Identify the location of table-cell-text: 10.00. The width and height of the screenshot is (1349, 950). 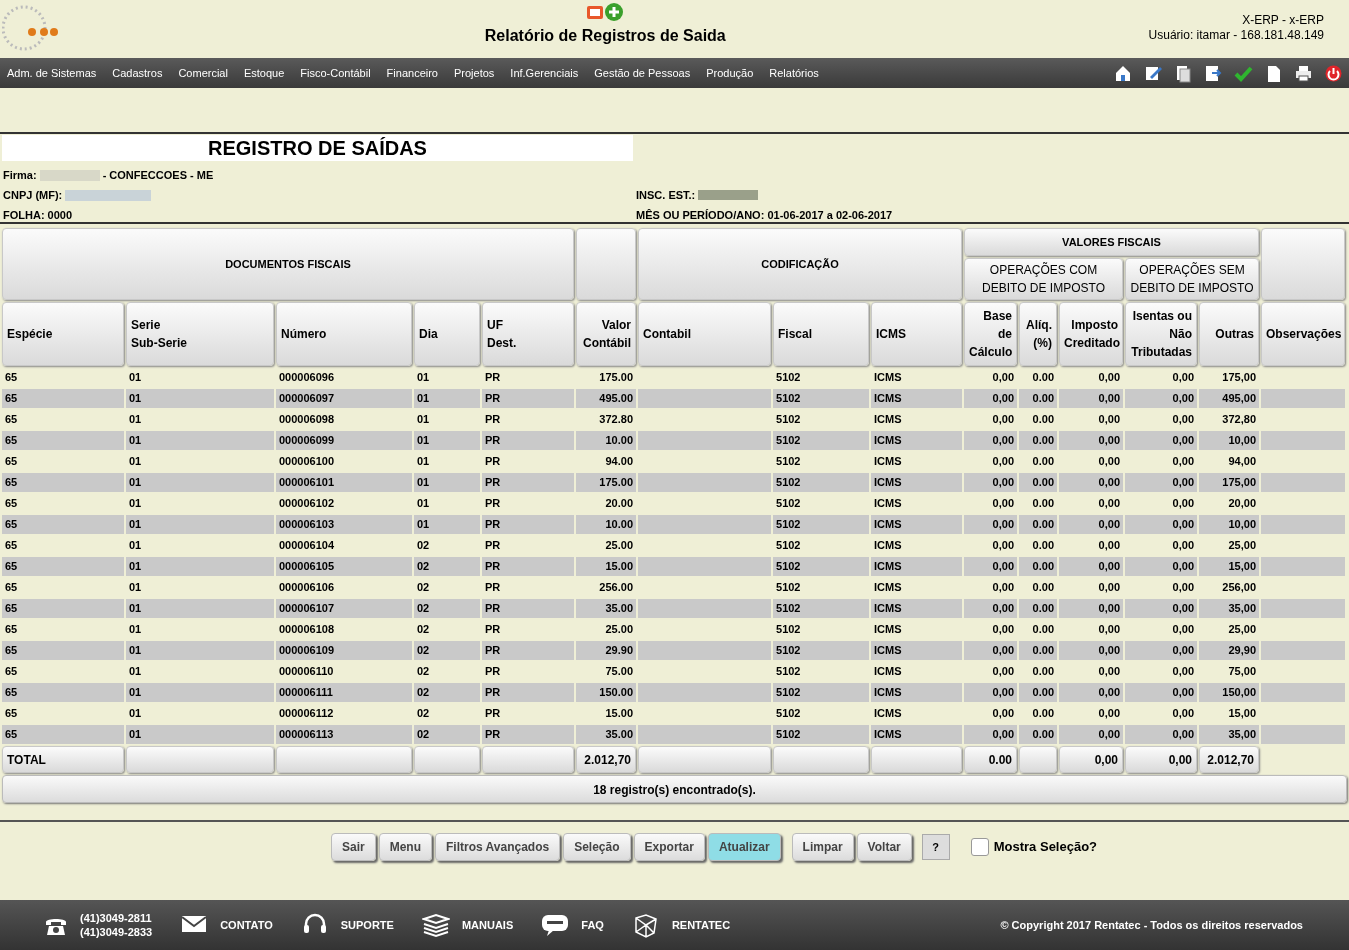
(619, 440).